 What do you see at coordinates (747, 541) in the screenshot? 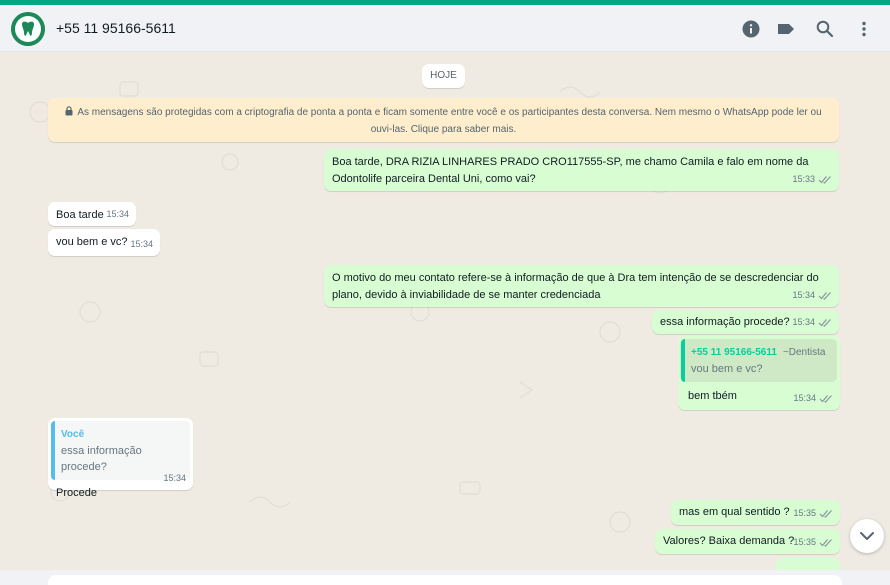
I see `message-bubble-outgoing: Valores? Baixa demanda ? 15:35` at bounding box center [747, 541].